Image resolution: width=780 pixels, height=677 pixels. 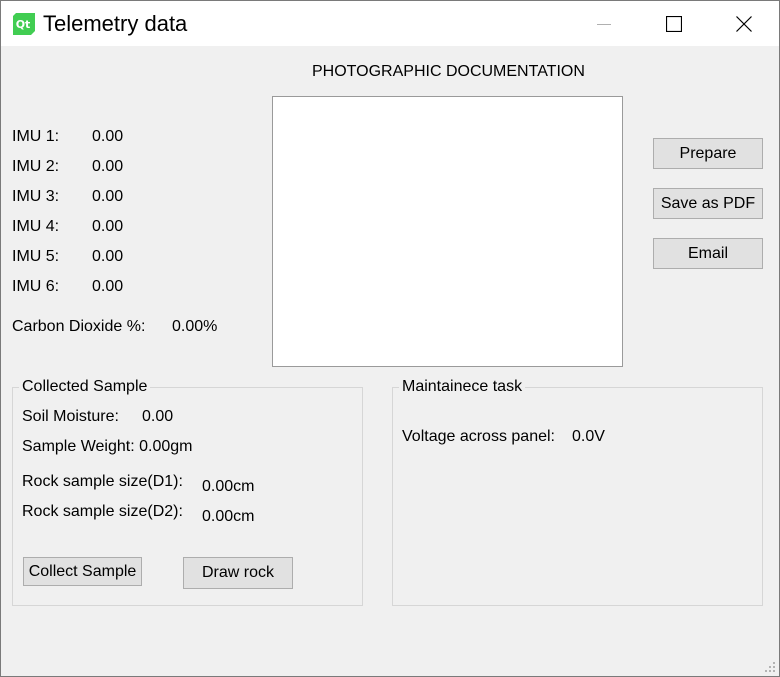 I want to click on close-icon, so click(x=744, y=23).